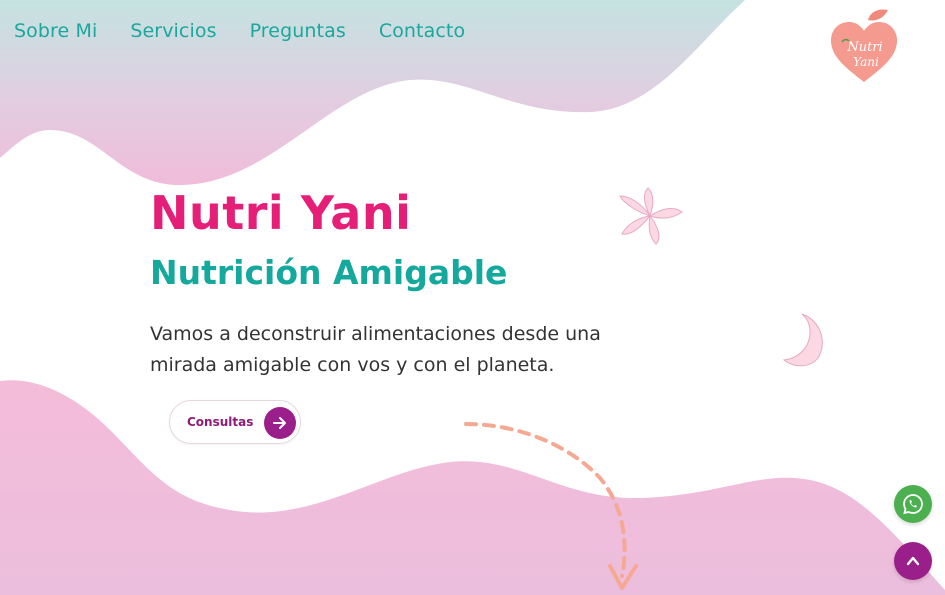 This screenshot has width=945, height=595. What do you see at coordinates (55, 31) in the screenshot?
I see `nav-link-sobre-mi: Sobre Mi` at bounding box center [55, 31].